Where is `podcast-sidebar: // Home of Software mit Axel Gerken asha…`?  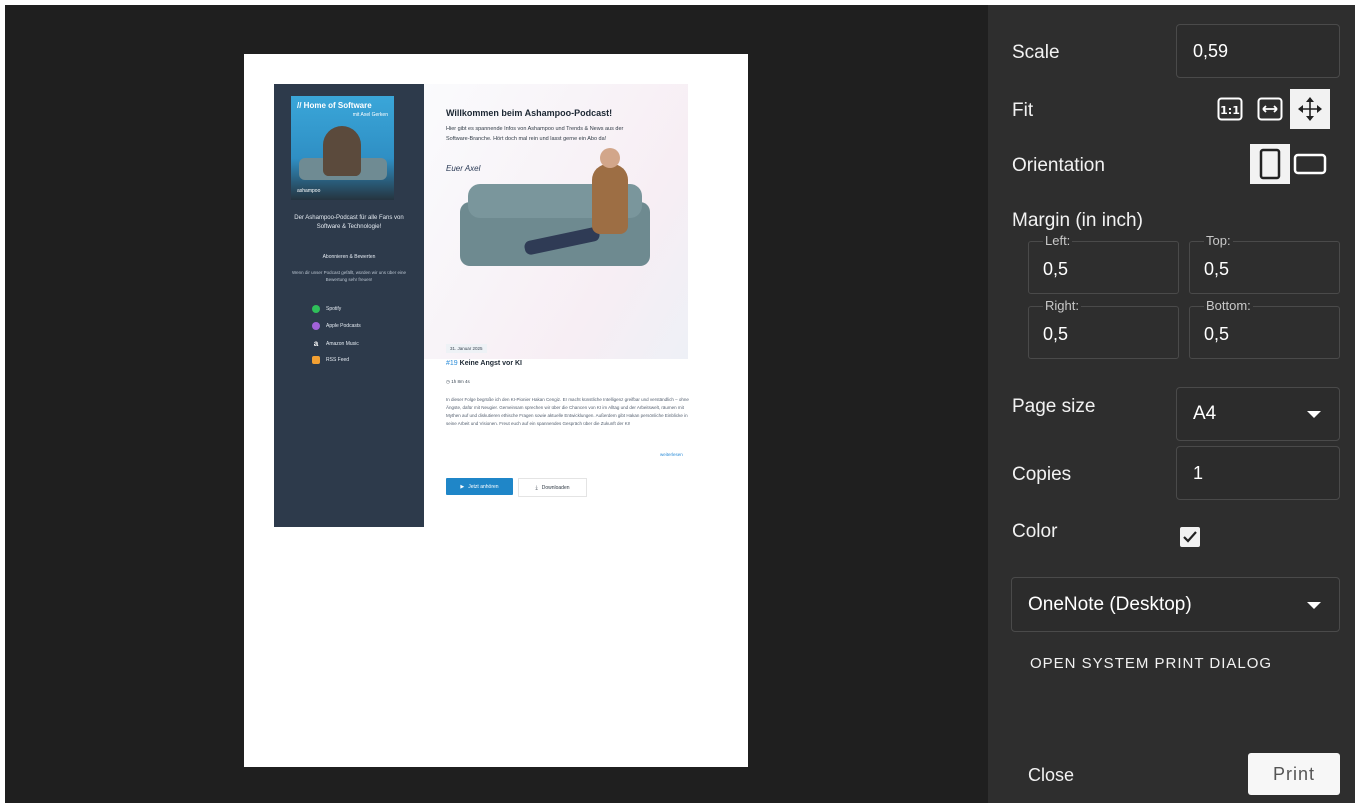 podcast-sidebar: // Home of Software mit Axel Gerken asha… is located at coordinates (349, 305).